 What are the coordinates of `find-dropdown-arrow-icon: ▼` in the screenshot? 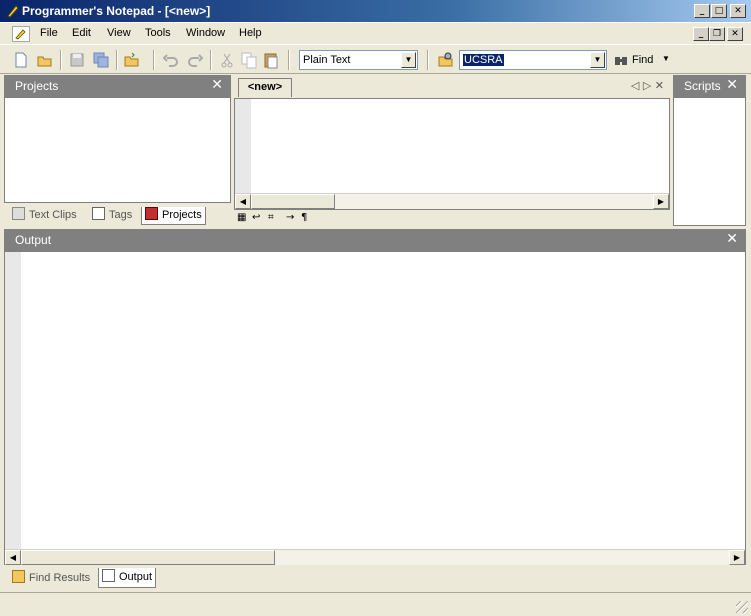 It's located at (666, 58).